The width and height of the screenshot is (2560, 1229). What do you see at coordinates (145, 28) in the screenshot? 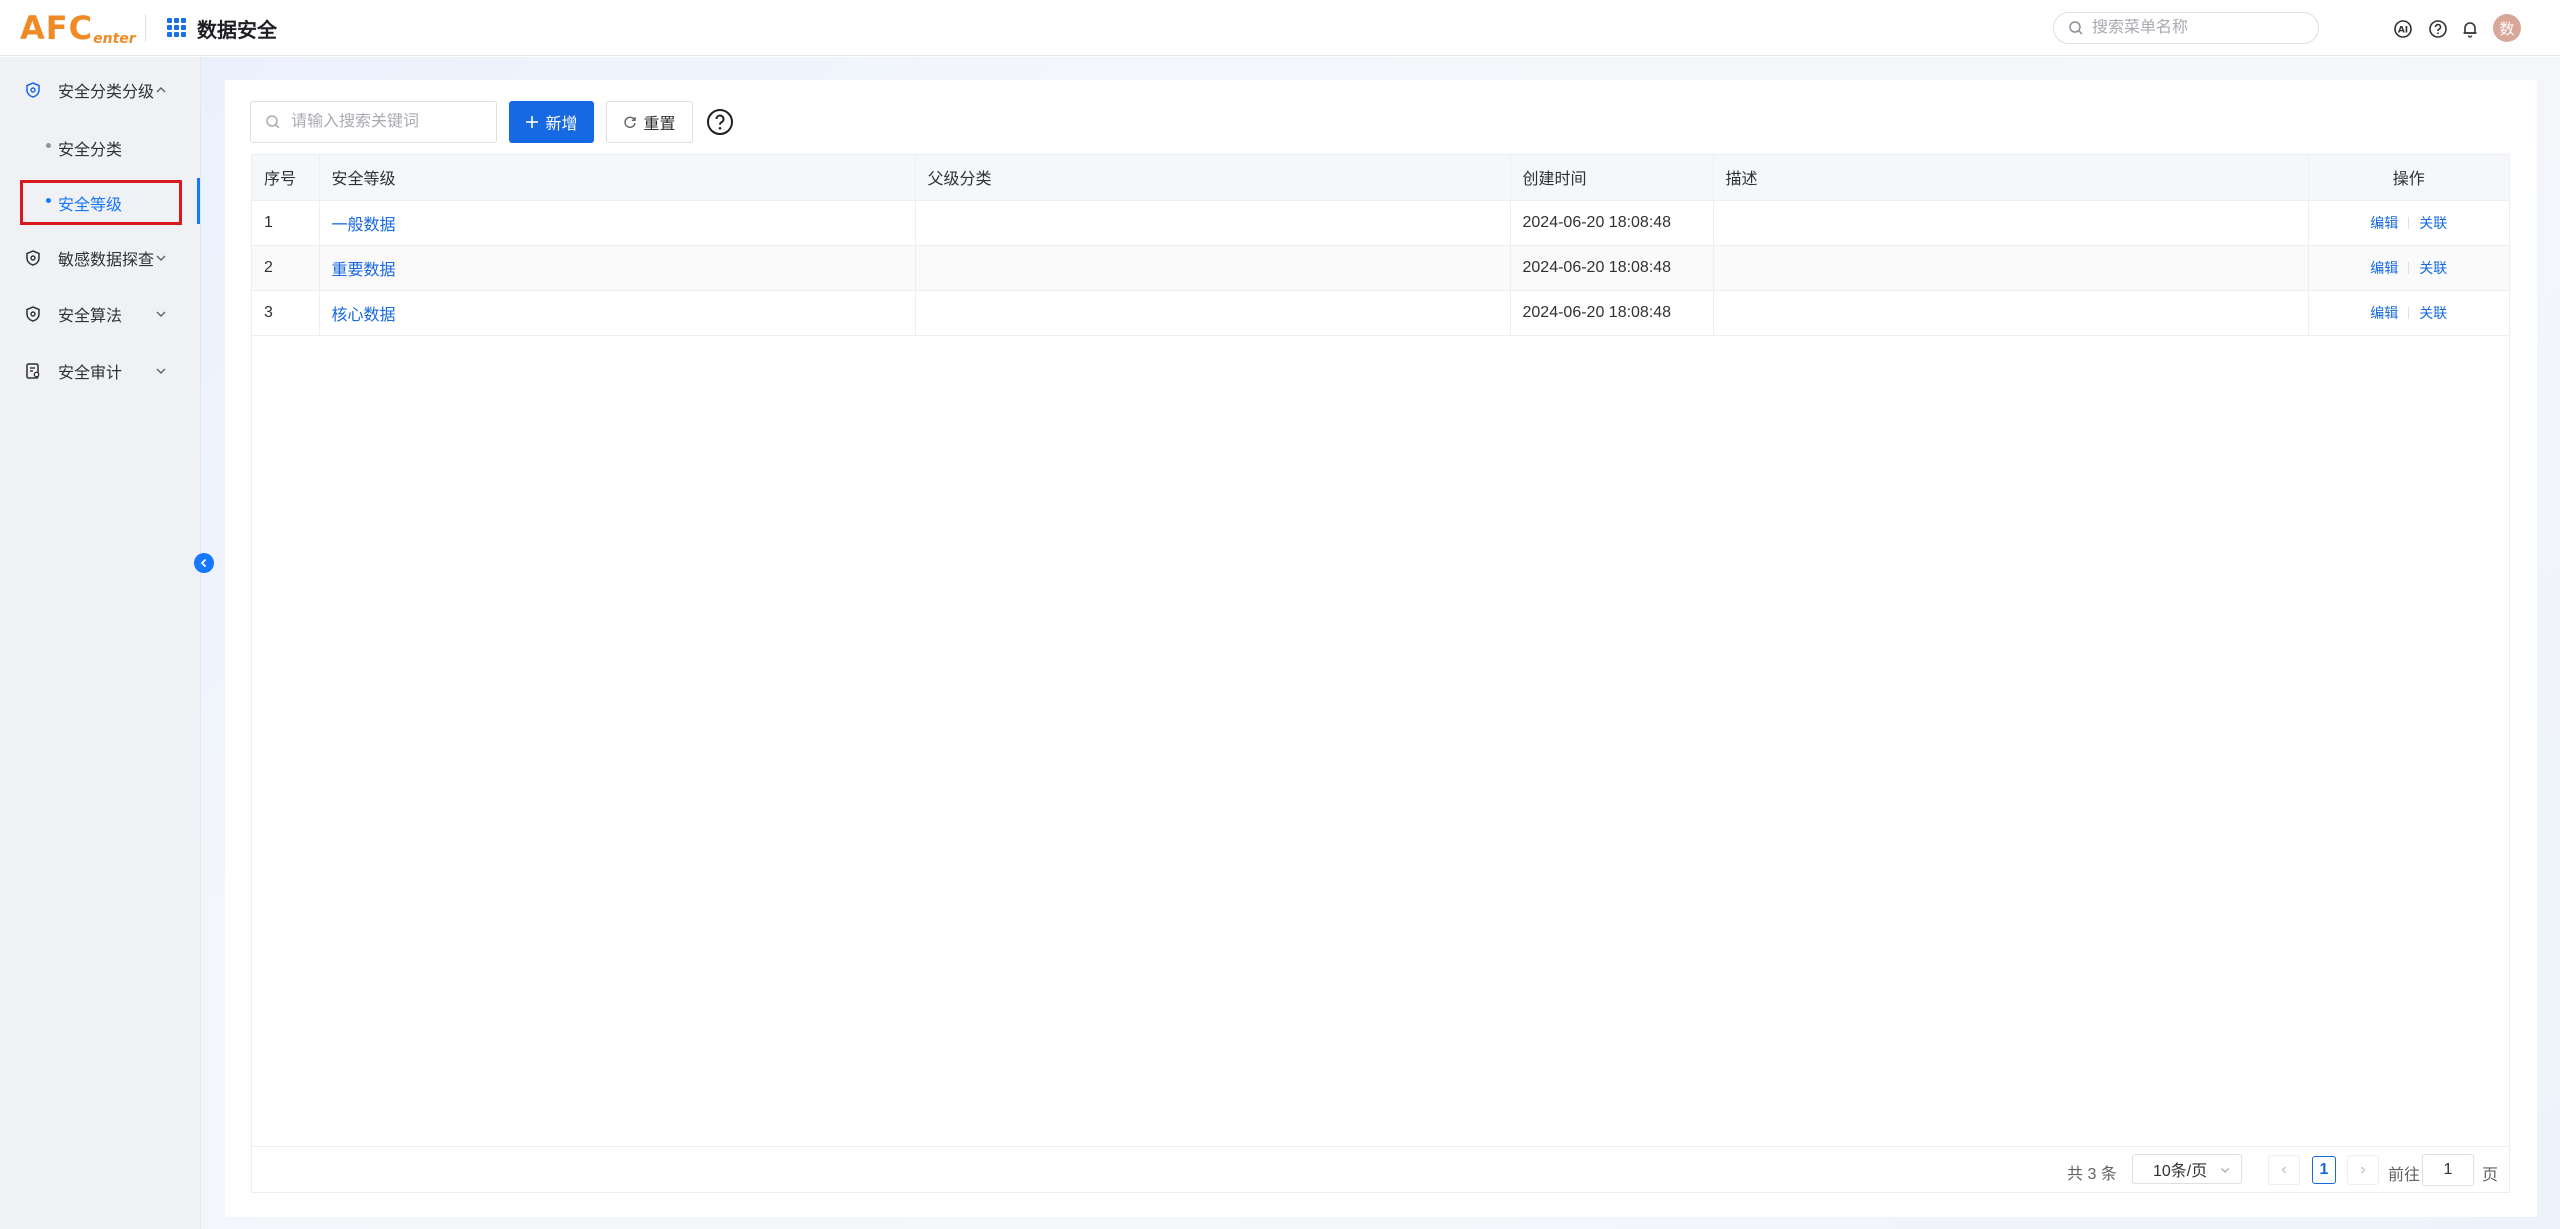
I see `header-divider` at bounding box center [145, 28].